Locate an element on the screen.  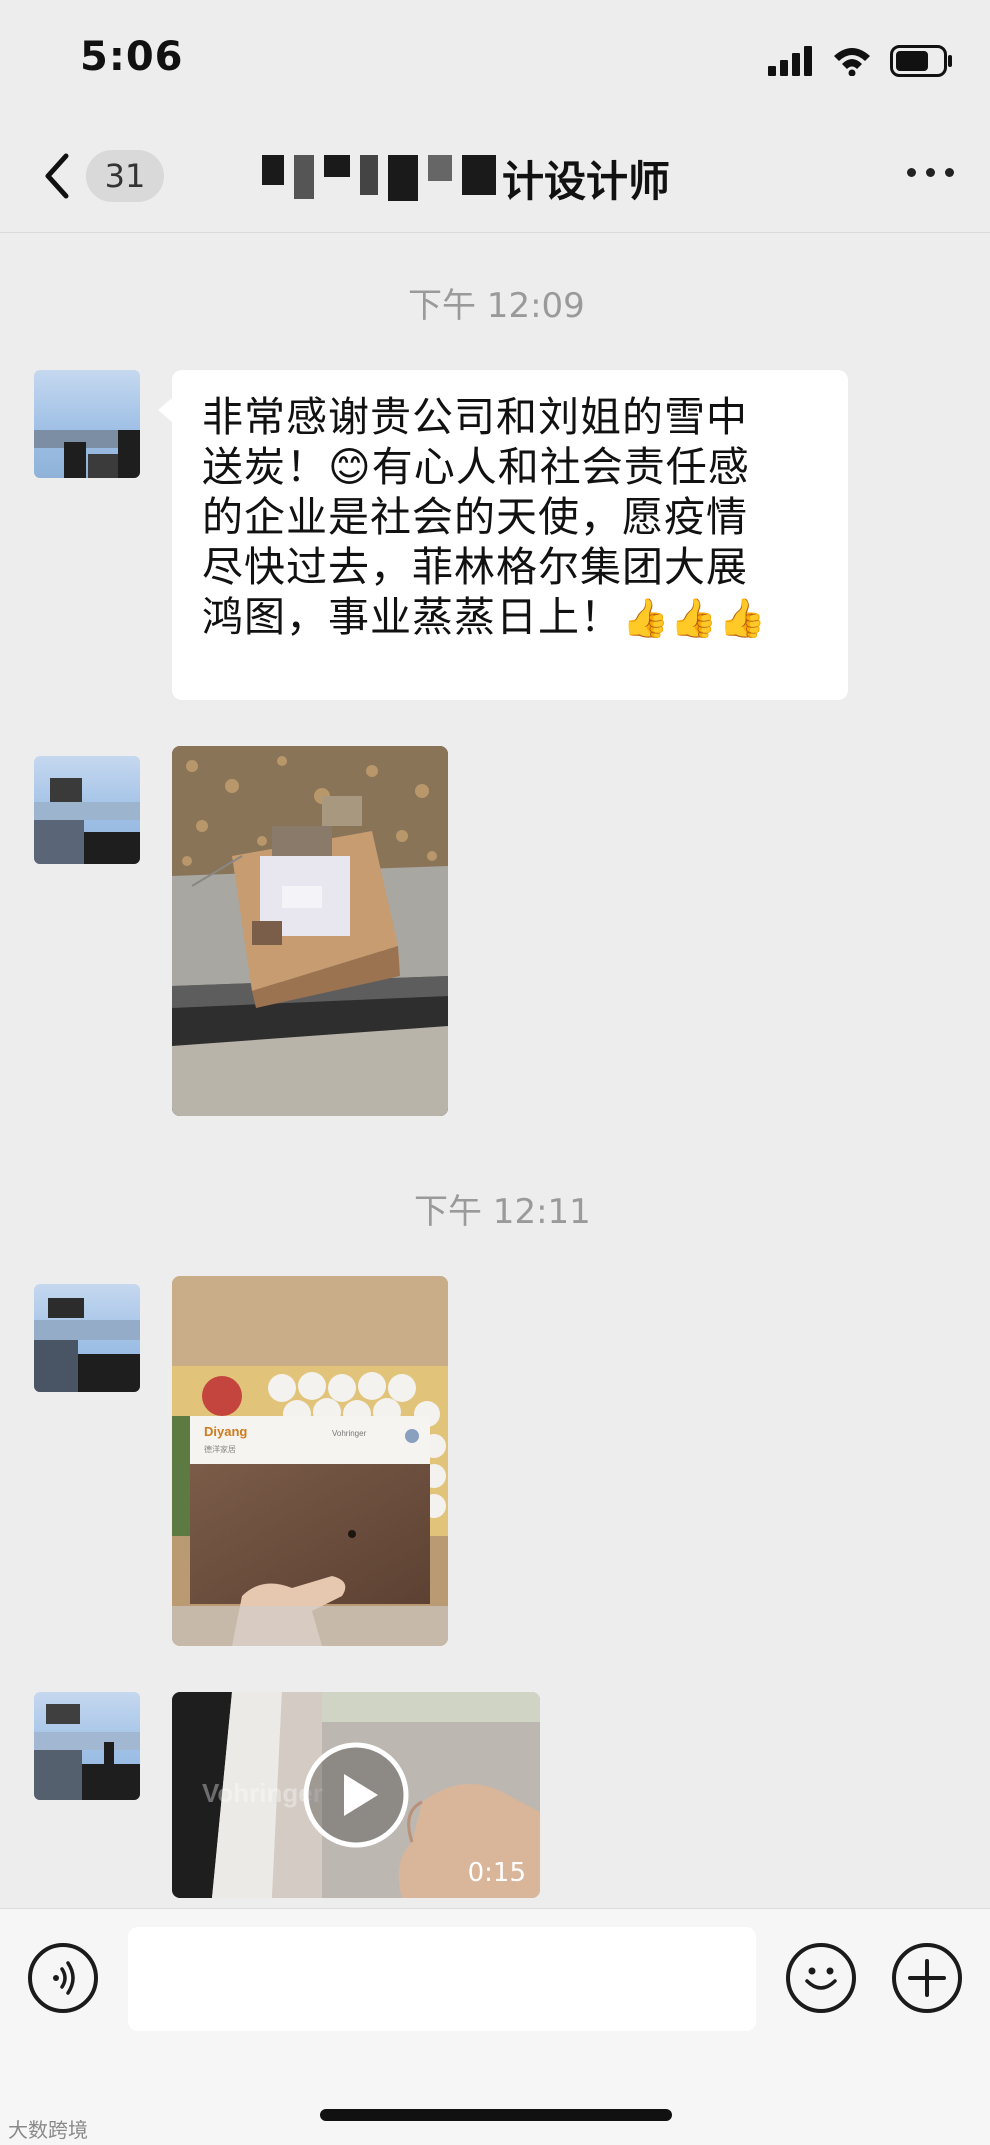
back-icon is located at coordinates (58, 176).